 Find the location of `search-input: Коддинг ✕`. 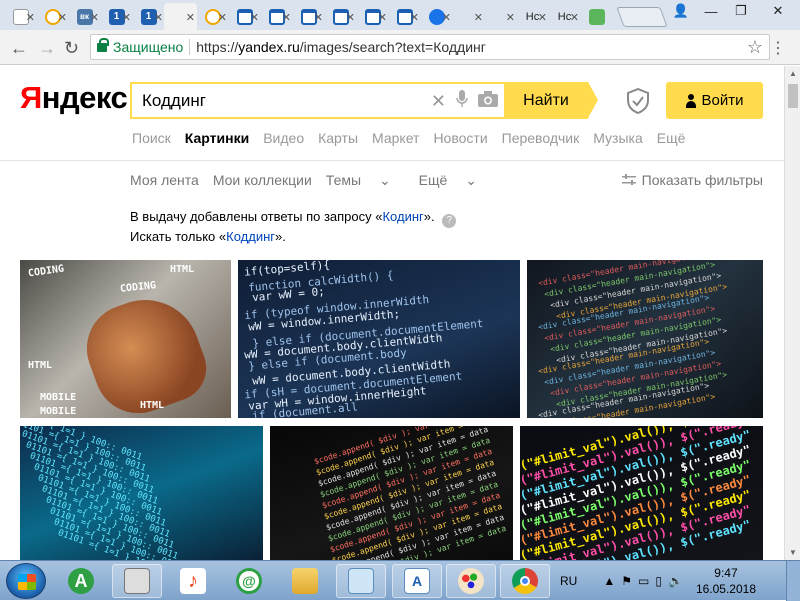

search-input: Коддинг ✕ is located at coordinates (317, 100).